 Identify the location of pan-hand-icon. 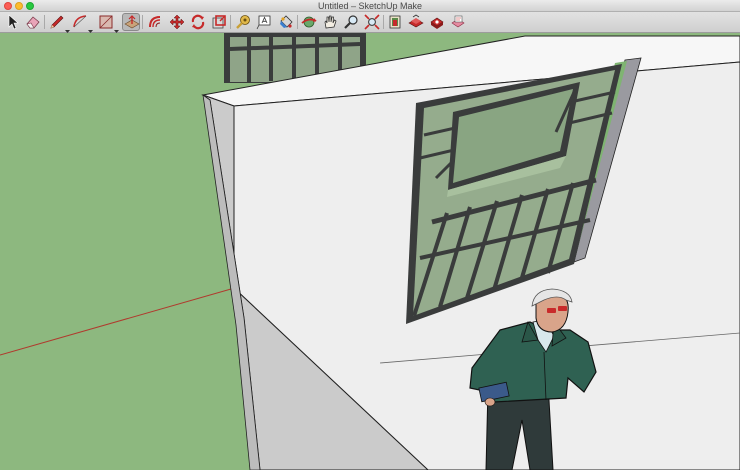
(330, 22).